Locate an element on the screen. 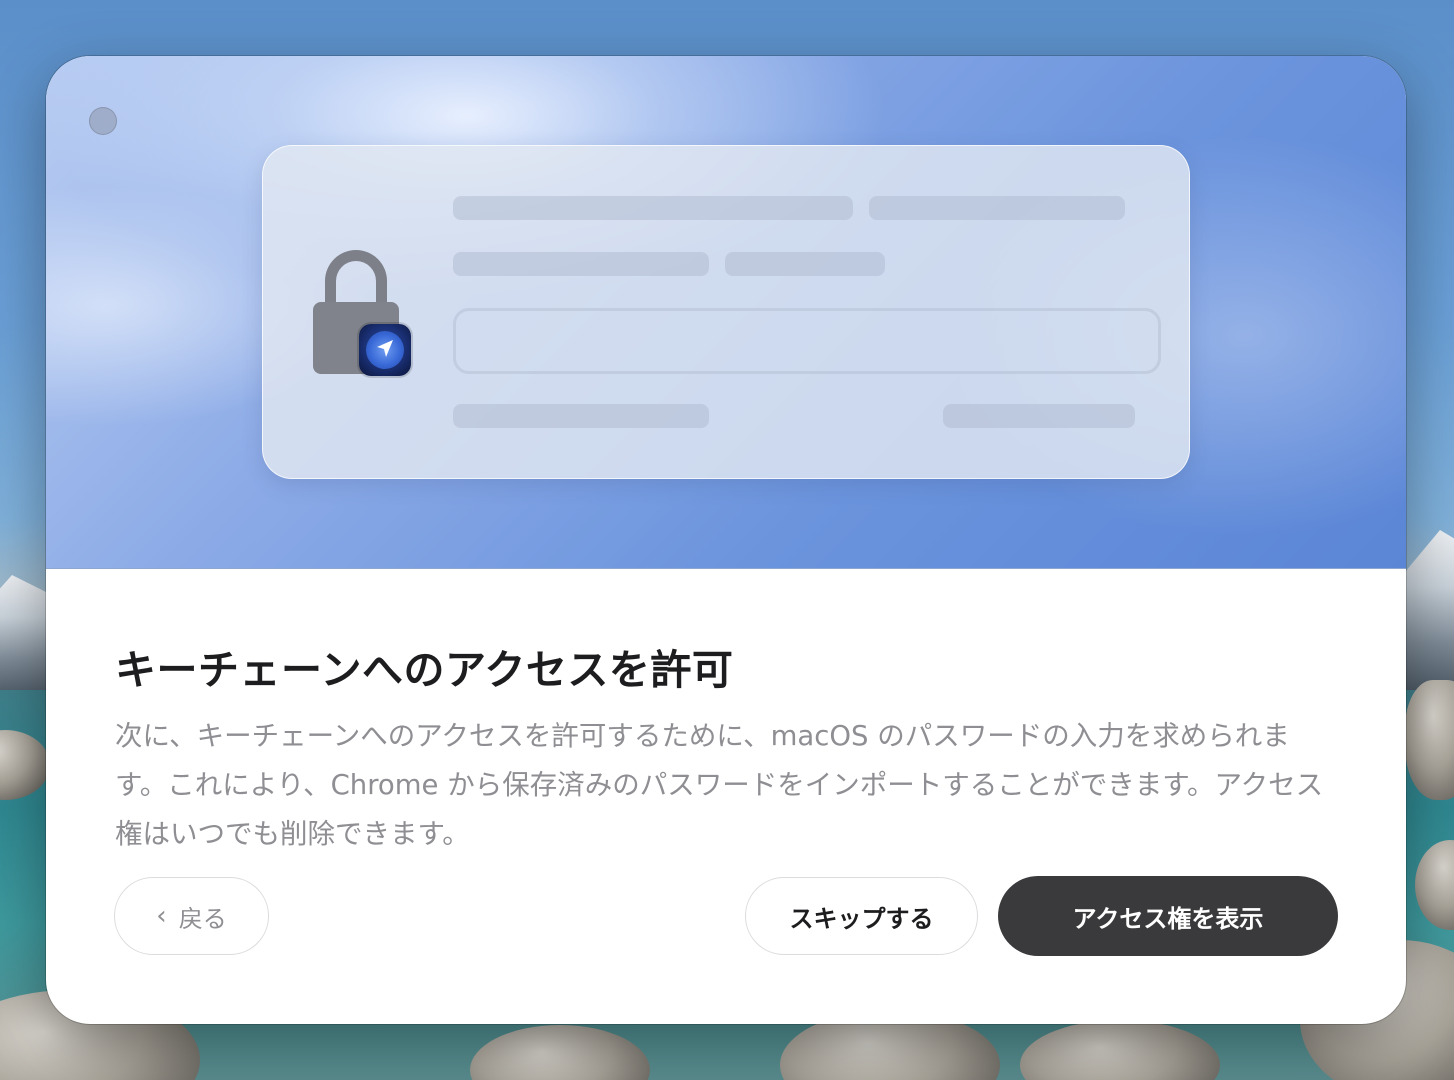 This screenshot has width=1454, height=1080. back-button-label: 戻る is located at coordinates (202, 918).